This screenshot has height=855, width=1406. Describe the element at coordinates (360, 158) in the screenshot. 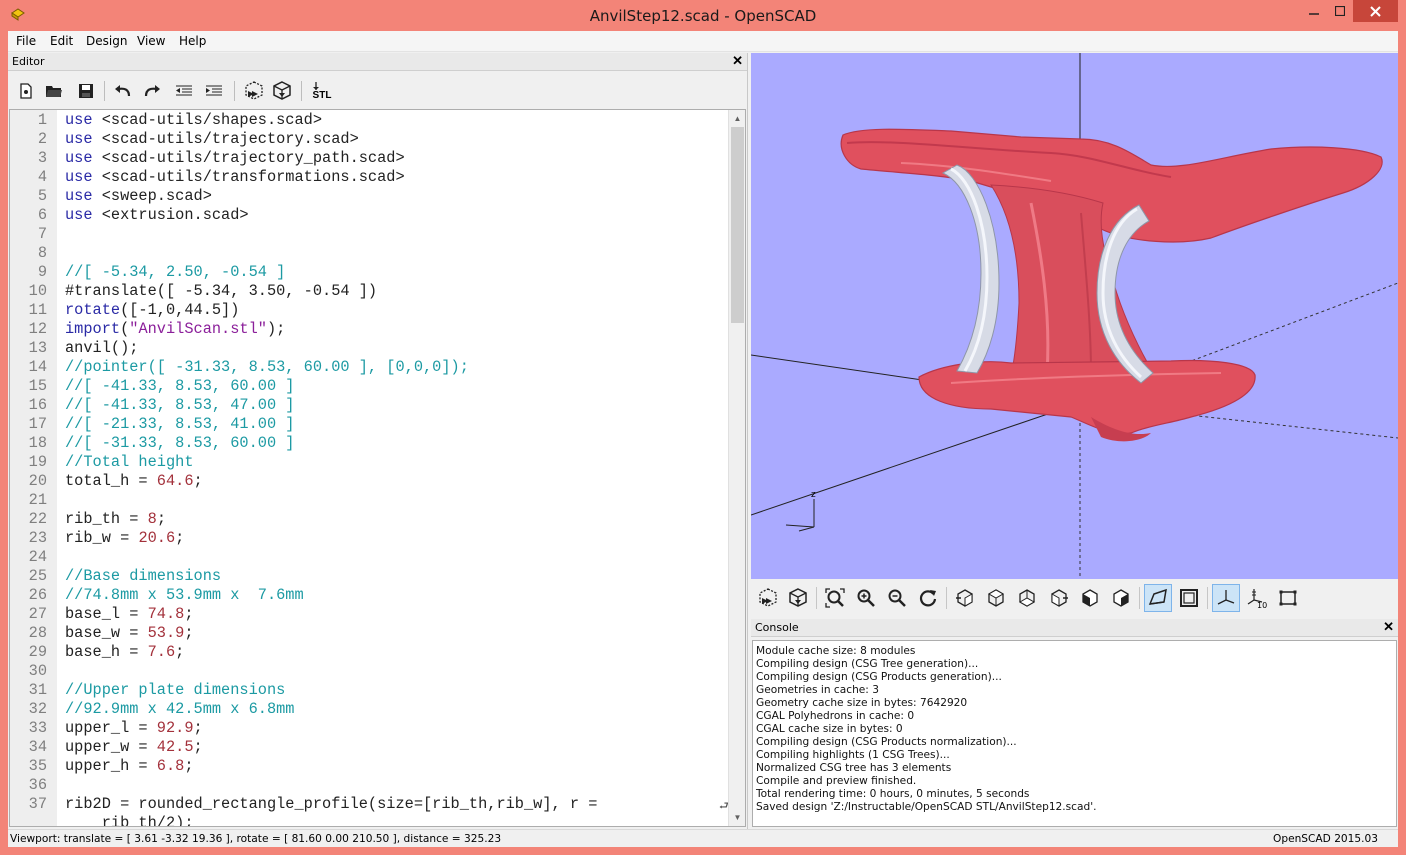

I see `code-line: 3 use <scad-utils/trajectory_path.scad>` at that location.